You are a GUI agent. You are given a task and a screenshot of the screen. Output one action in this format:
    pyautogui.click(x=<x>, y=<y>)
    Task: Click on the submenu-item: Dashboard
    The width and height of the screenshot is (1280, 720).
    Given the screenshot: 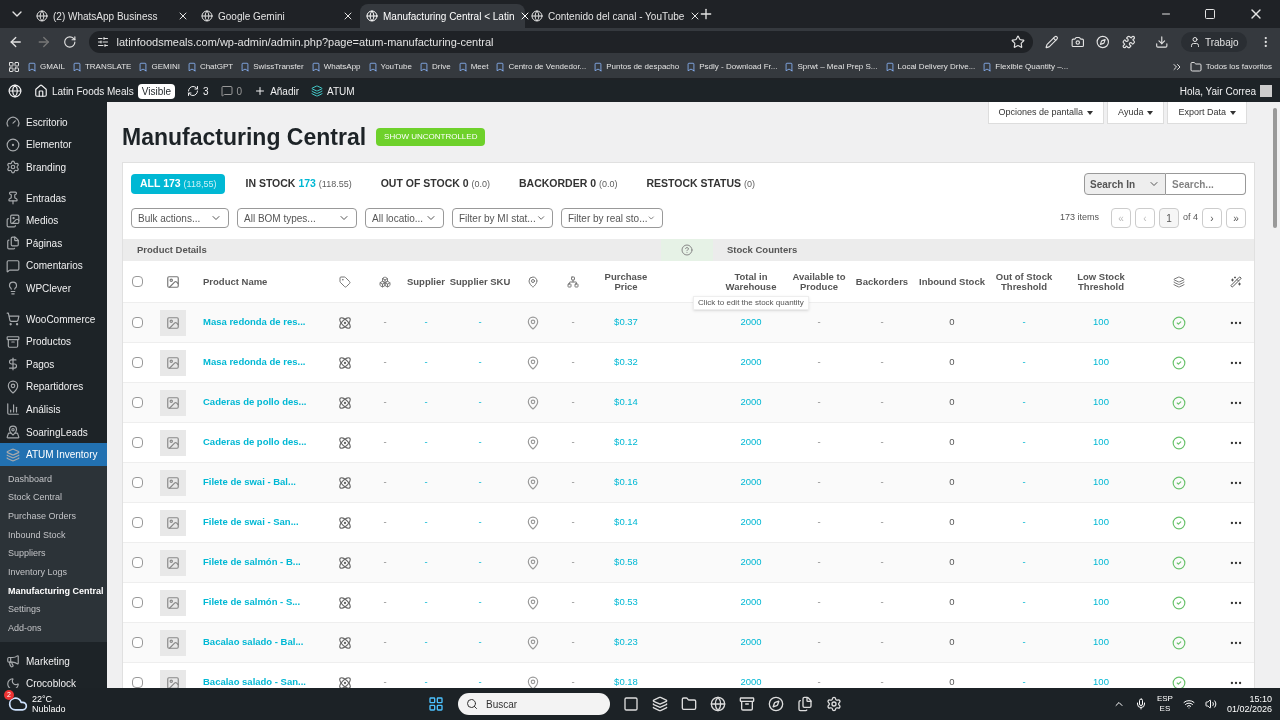 What is the action you would take?
    pyautogui.click(x=53, y=479)
    